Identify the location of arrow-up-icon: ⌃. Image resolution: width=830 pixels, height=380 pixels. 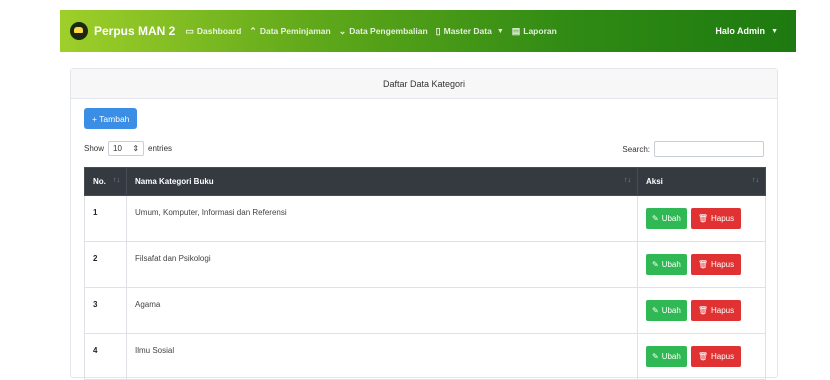
(253, 30).